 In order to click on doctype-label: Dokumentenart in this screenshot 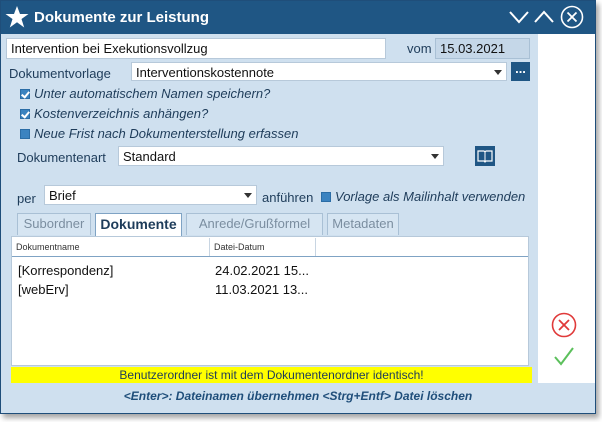, I will do `click(61, 157)`.